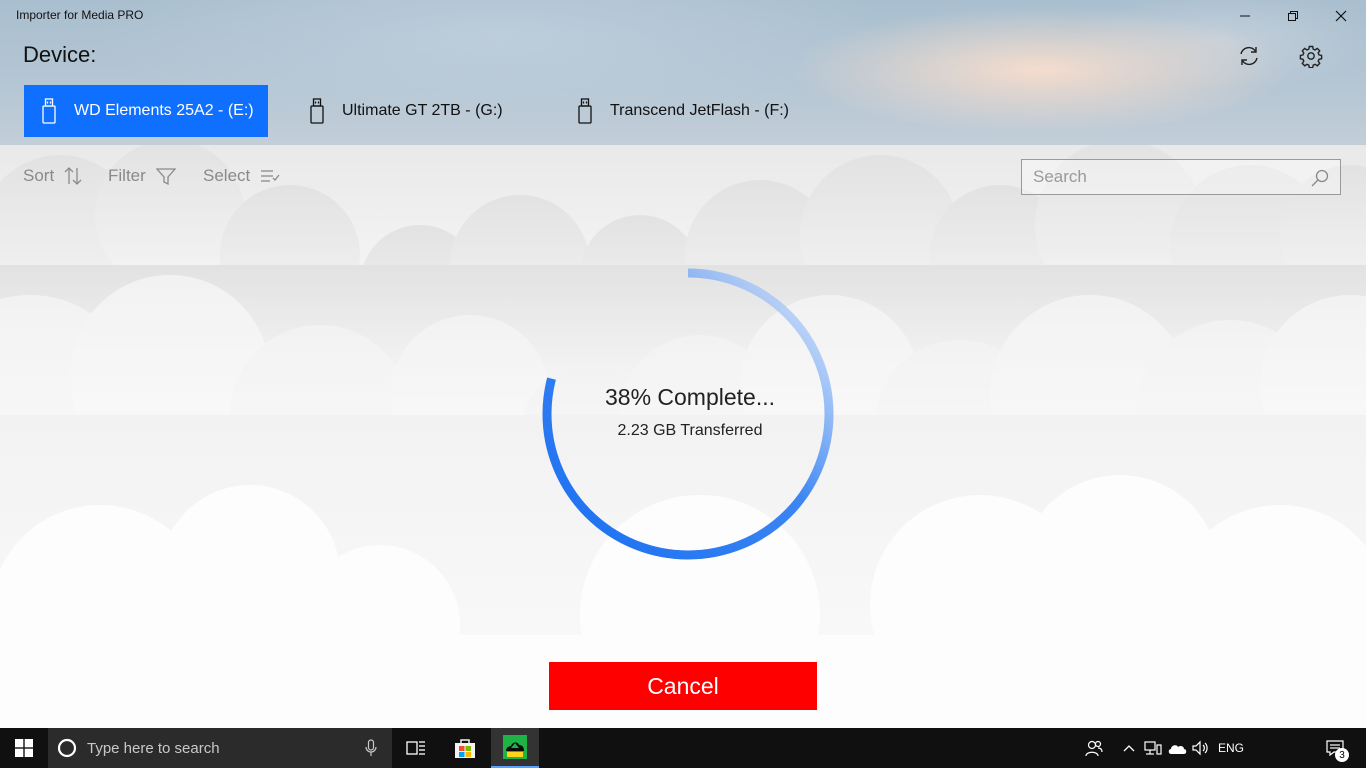 The width and height of the screenshot is (1366, 768). I want to click on settings-button, so click(1311, 56).